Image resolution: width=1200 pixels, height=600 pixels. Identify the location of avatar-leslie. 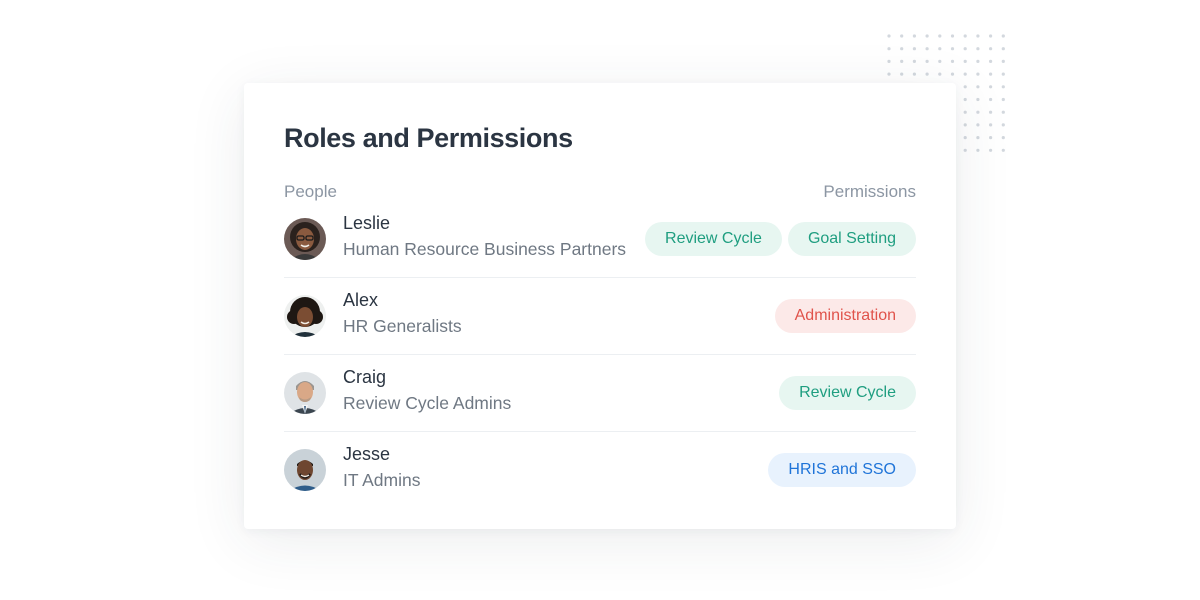
(305, 239).